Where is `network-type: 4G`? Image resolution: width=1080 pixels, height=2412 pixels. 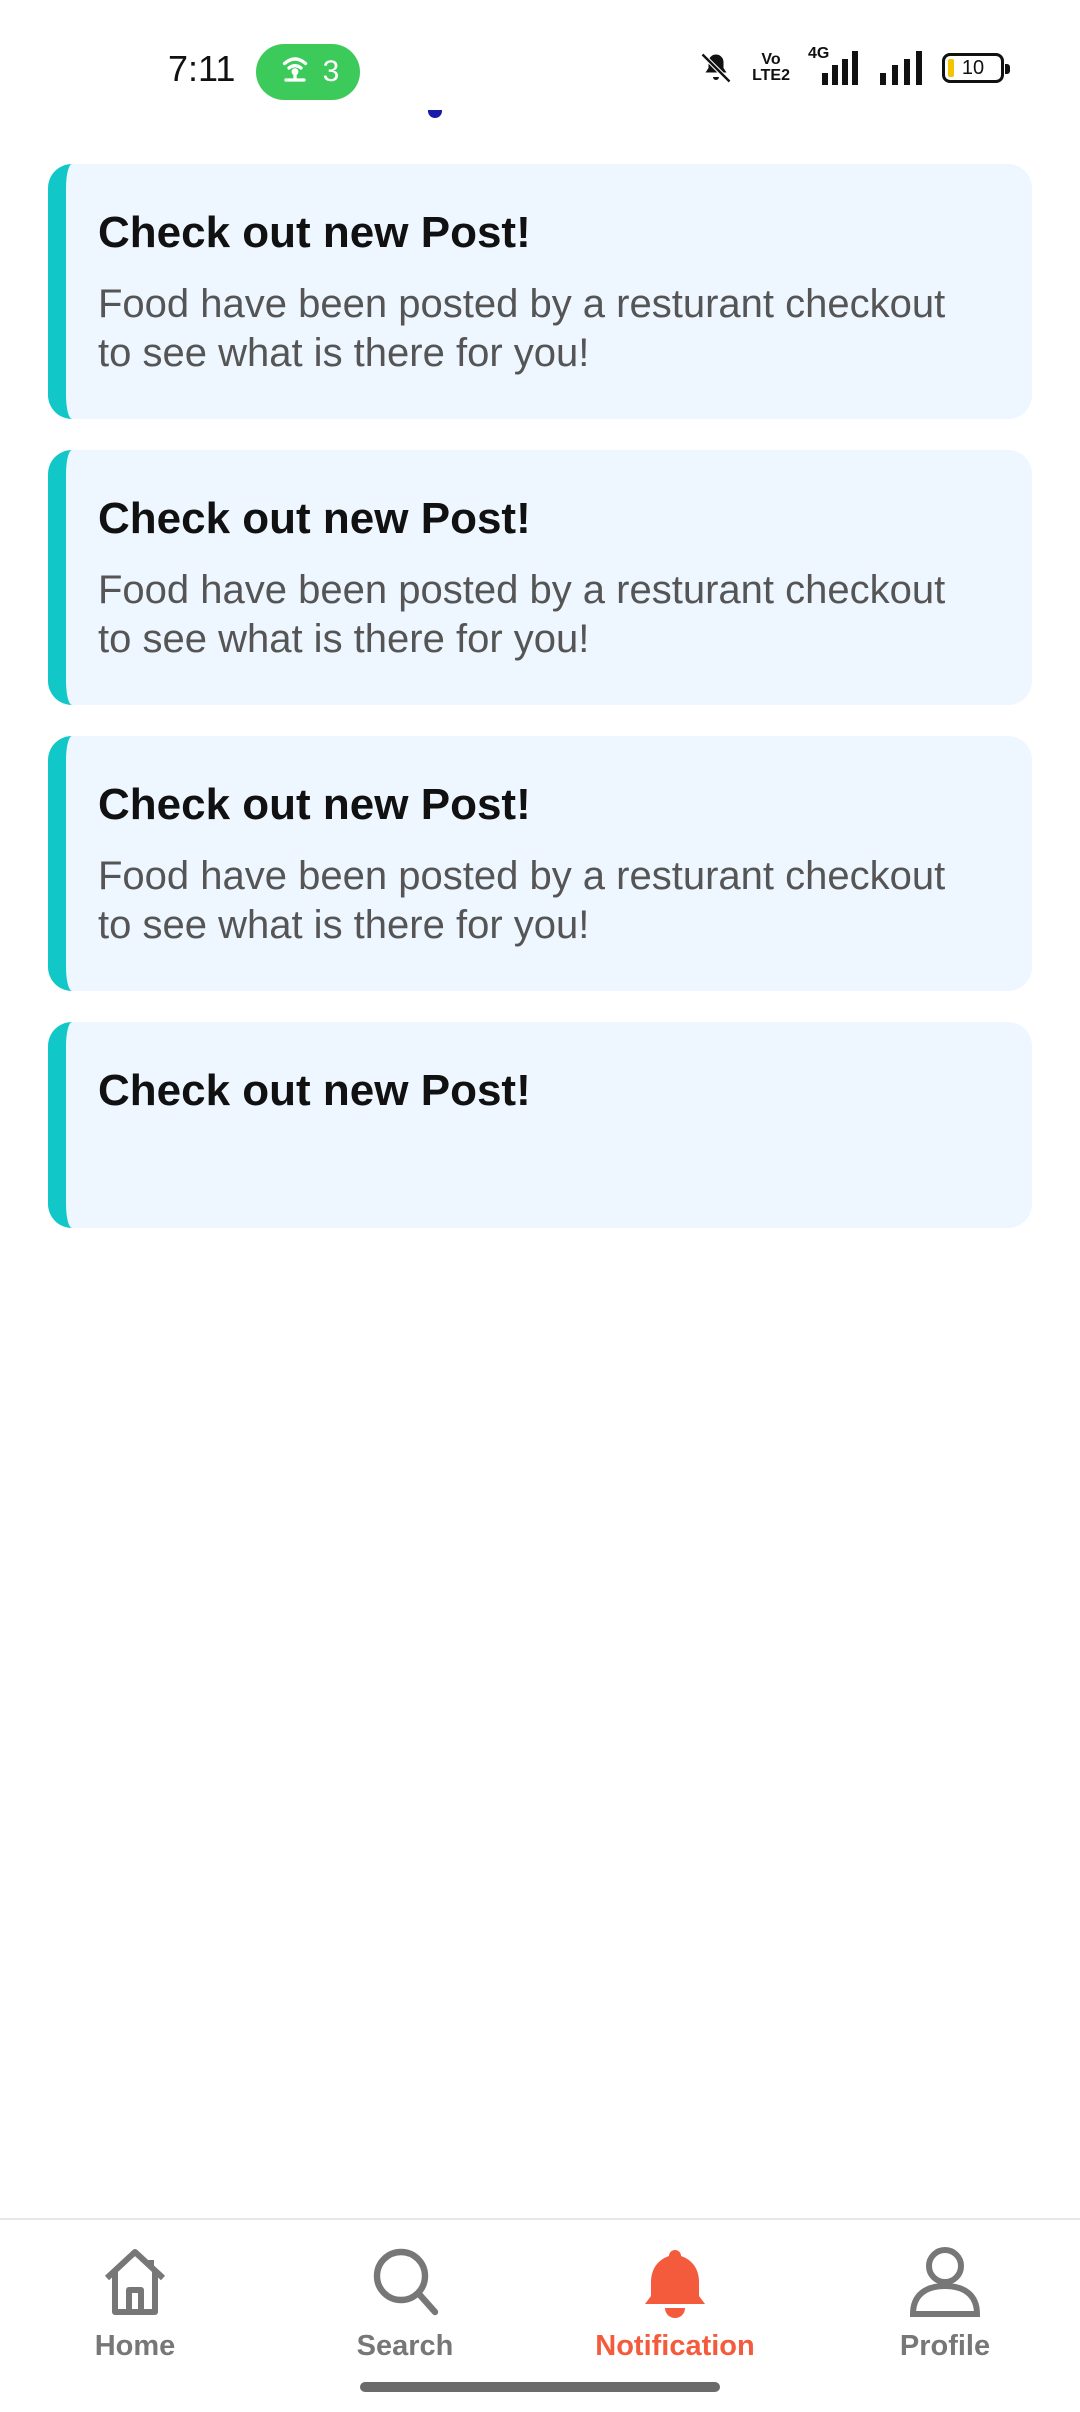
network-type: 4G is located at coordinates (819, 53).